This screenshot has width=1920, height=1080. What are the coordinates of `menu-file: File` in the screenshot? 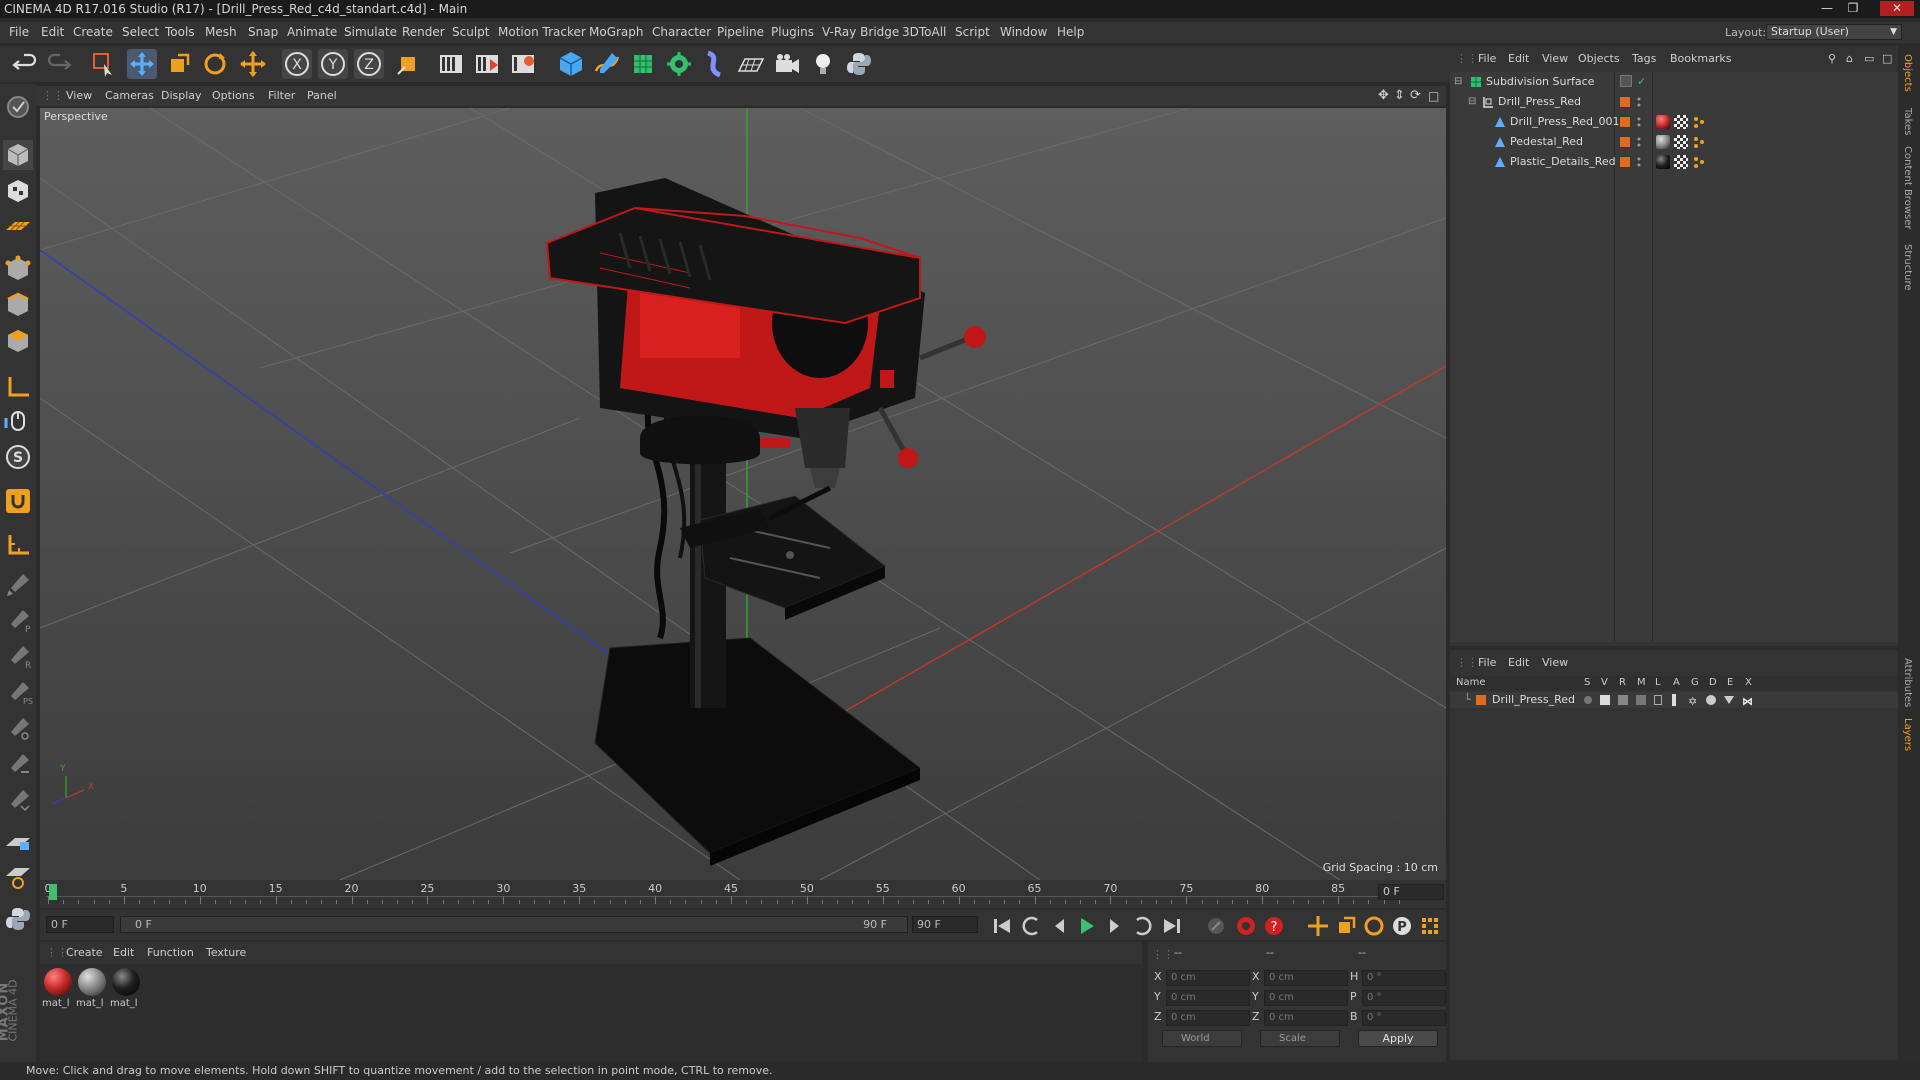 It's located at (19, 32).